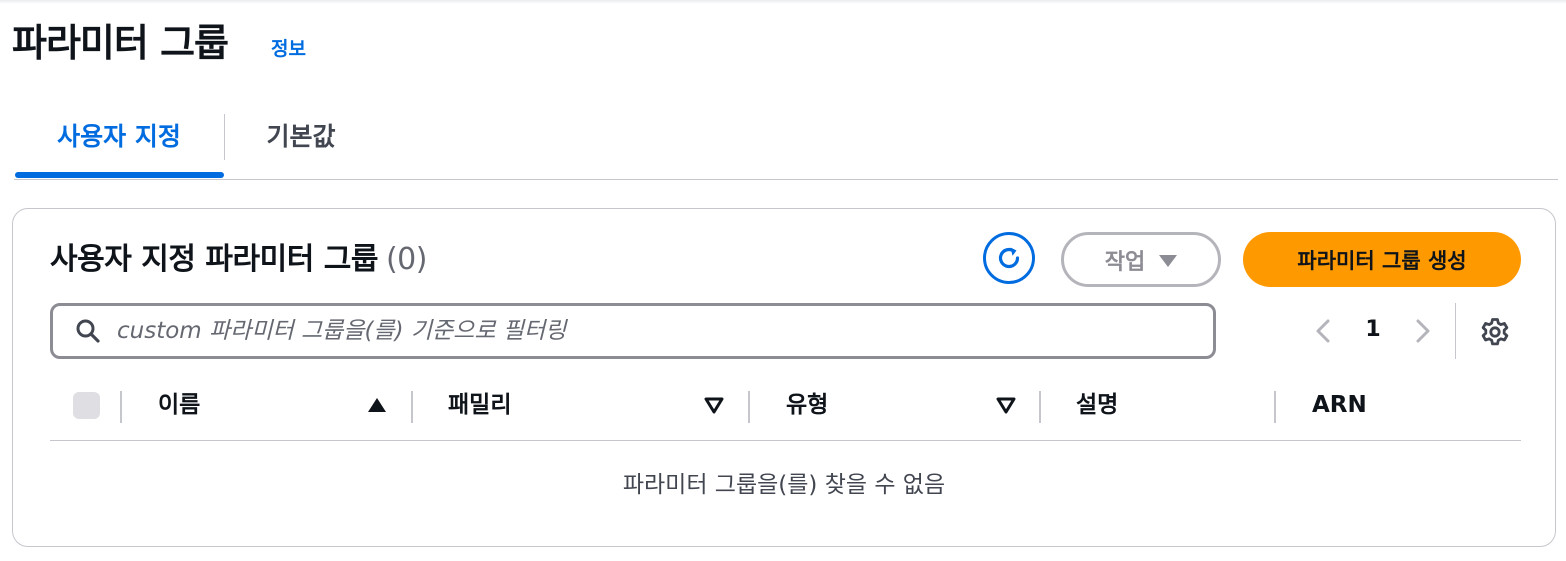 The height and width of the screenshot is (561, 1566). I want to click on refresh-icon, so click(1009, 258).